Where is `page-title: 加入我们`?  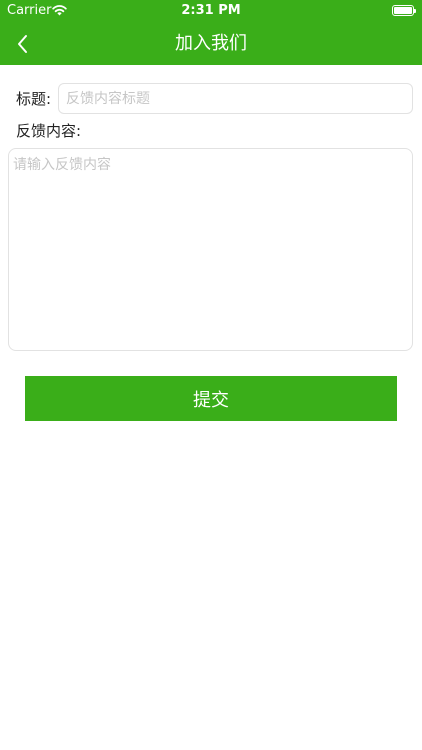 page-title: 加入我们 is located at coordinates (211, 43).